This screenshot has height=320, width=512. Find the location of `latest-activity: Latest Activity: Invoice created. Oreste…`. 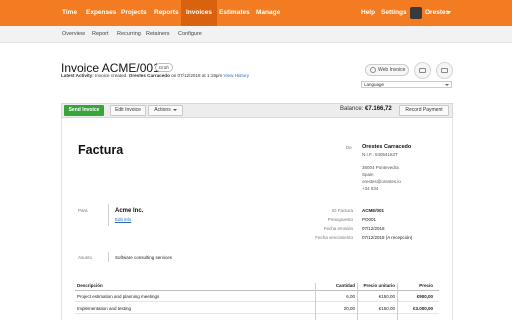

latest-activity: Latest Activity: Invoice created. Oreste… is located at coordinates (155, 75).